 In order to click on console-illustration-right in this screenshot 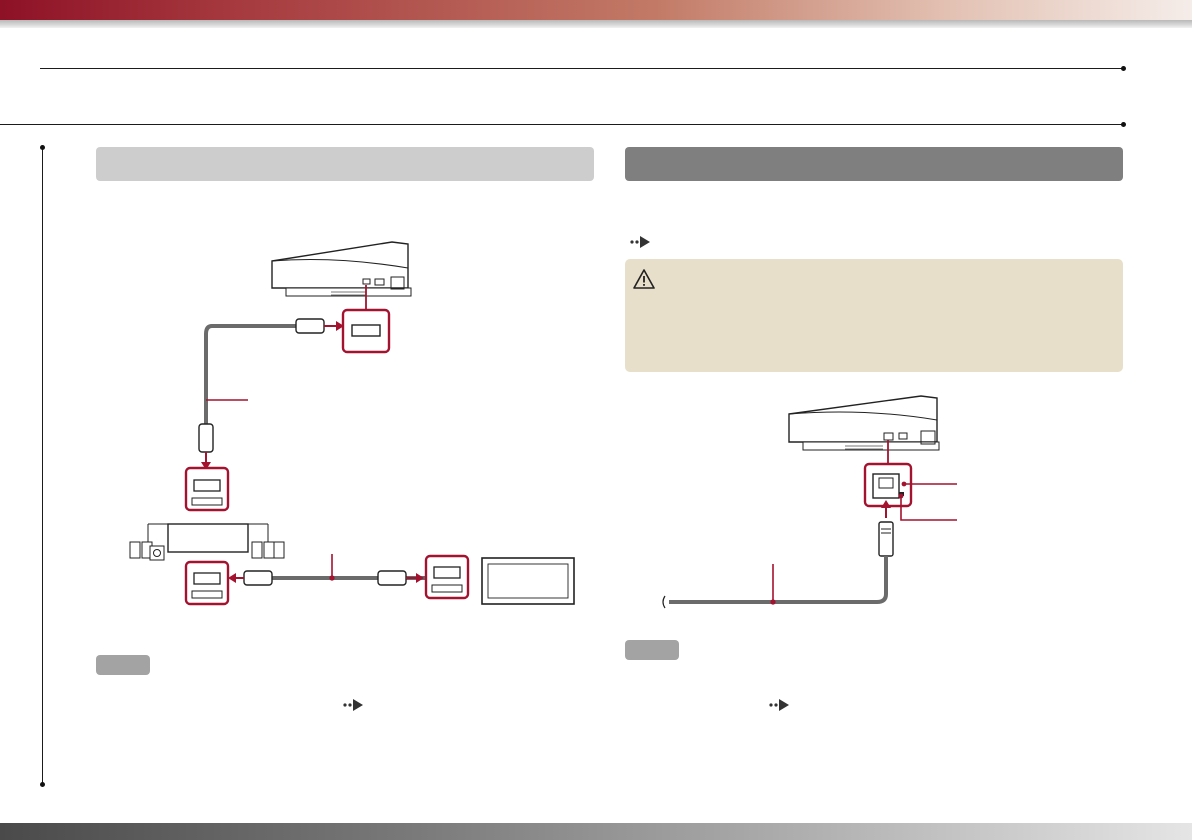, I will do `click(864, 423)`.